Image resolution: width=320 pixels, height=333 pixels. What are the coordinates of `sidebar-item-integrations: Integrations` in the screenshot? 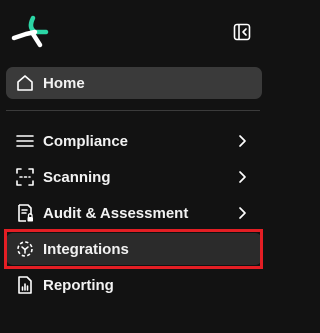 It's located at (134, 249).